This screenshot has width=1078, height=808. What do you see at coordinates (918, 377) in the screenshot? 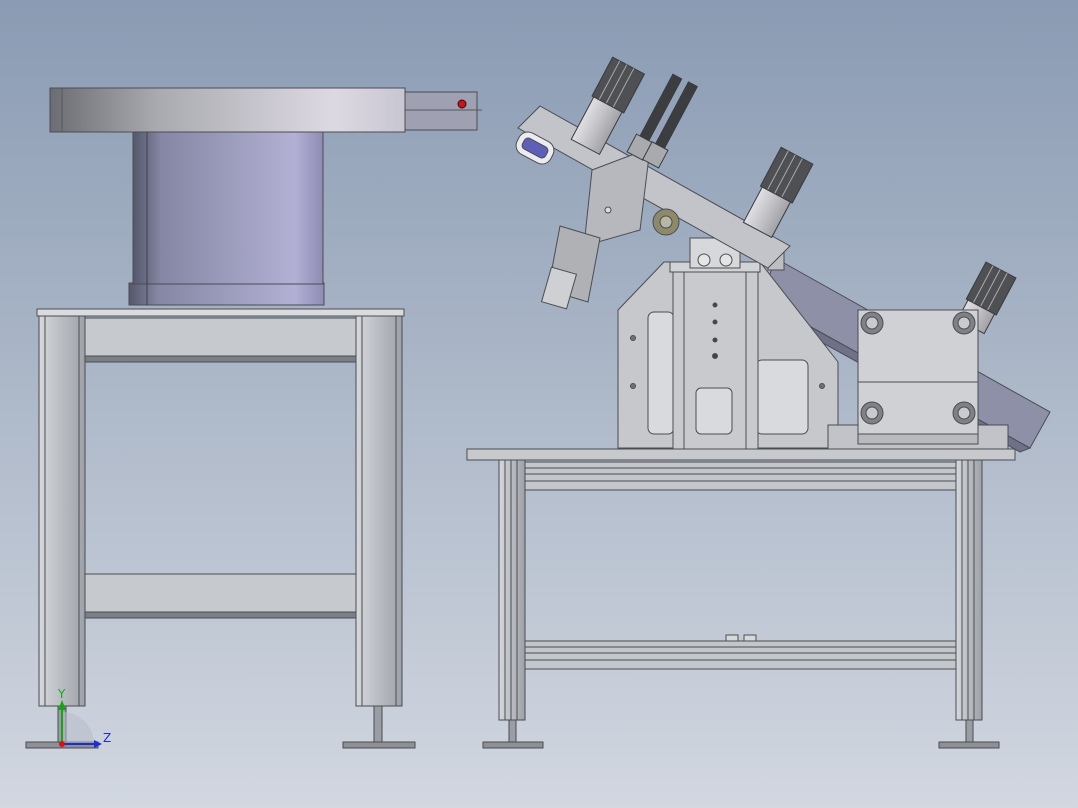
I see `clamp-block` at bounding box center [918, 377].